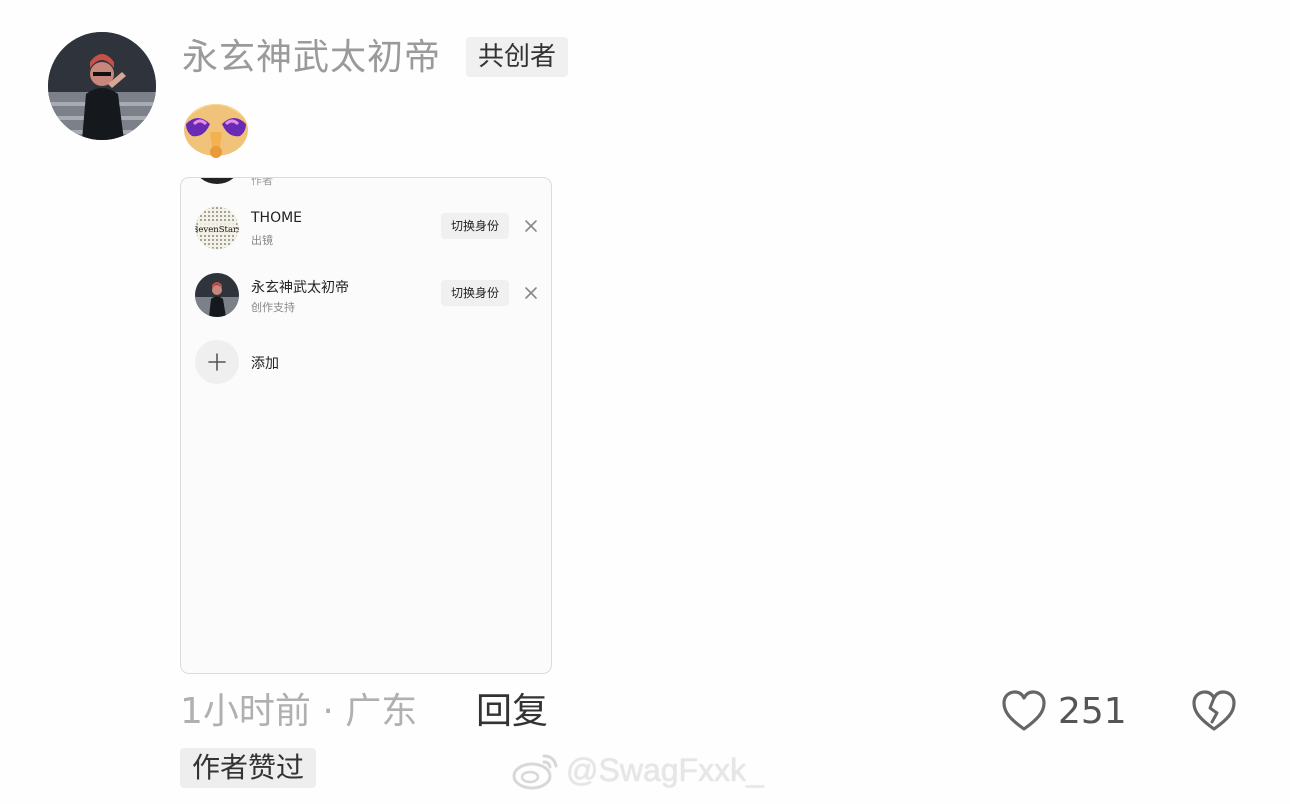 Image resolution: width=1290 pixels, height=804 pixels. I want to click on emoji-sticker, so click(216, 128).